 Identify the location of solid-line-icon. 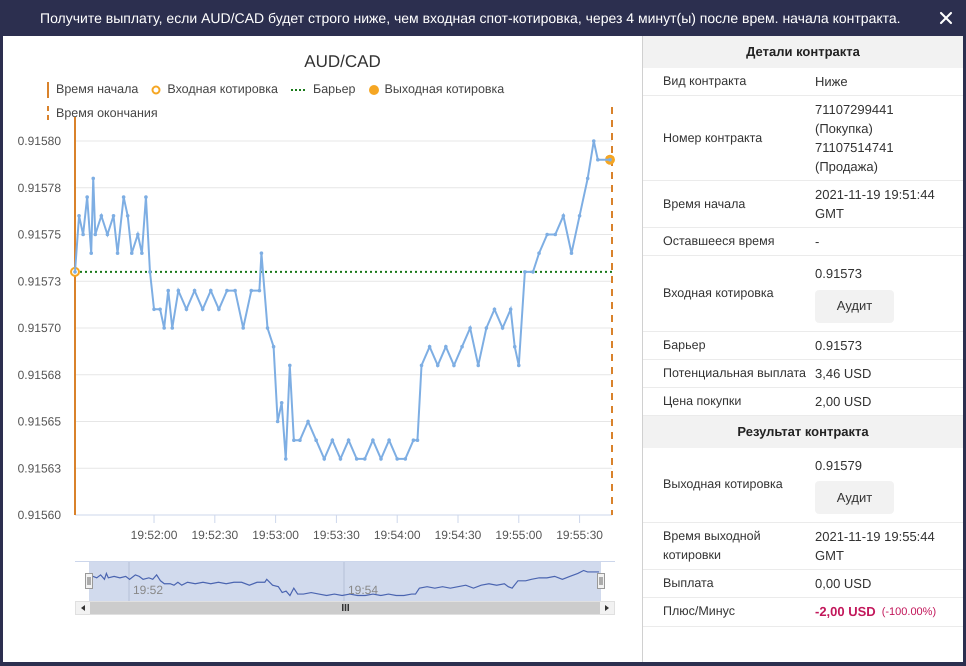
(48, 90).